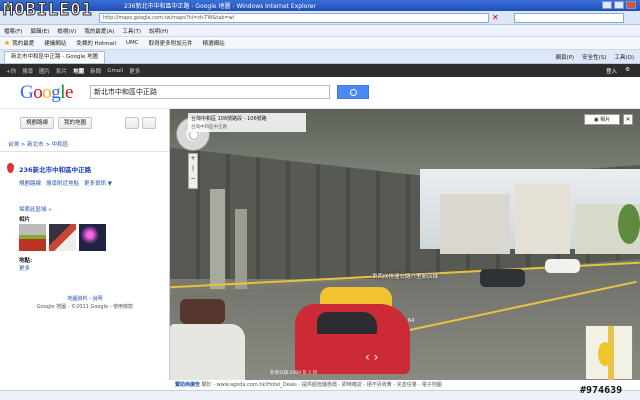  What do you see at coordinates (39, 31) in the screenshot?
I see `menu-edit: 編輯(E)` at bounding box center [39, 31].